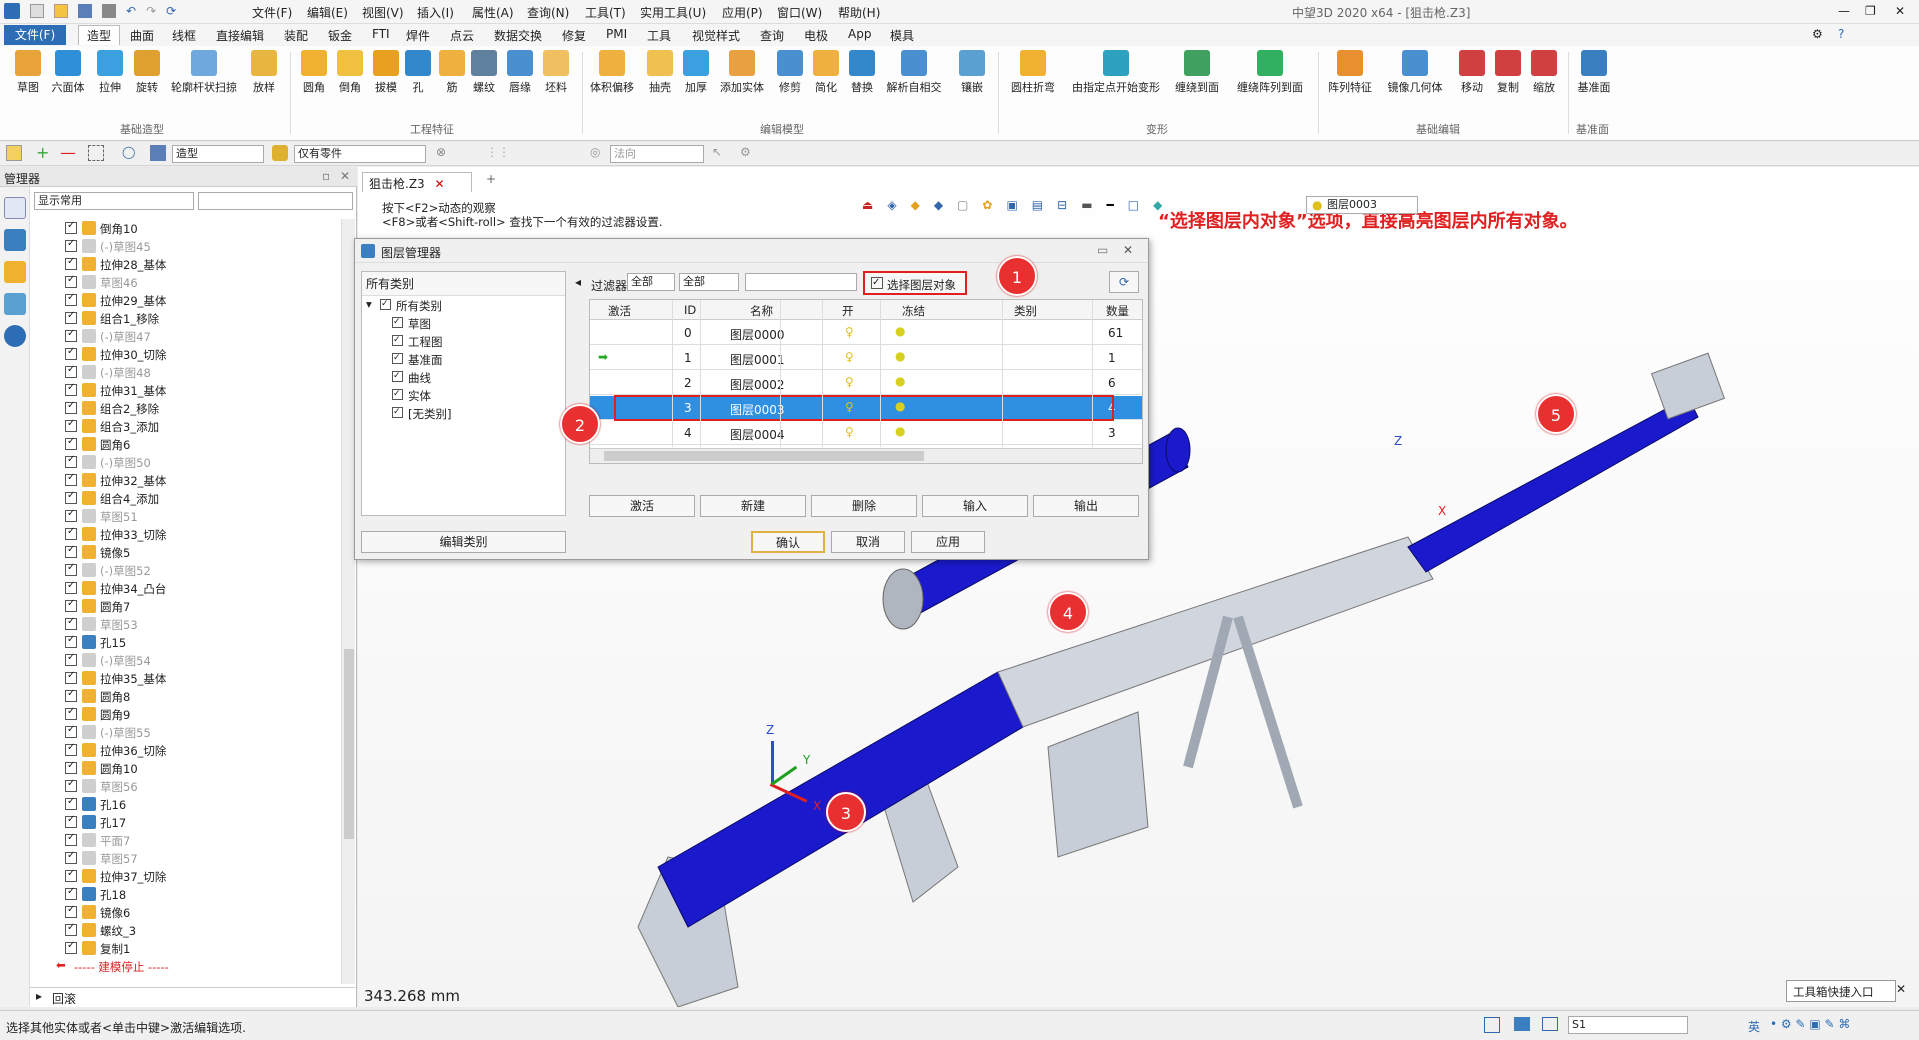  What do you see at coordinates (275, 201) in the screenshot?
I see `tree-search-input` at bounding box center [275, 201].